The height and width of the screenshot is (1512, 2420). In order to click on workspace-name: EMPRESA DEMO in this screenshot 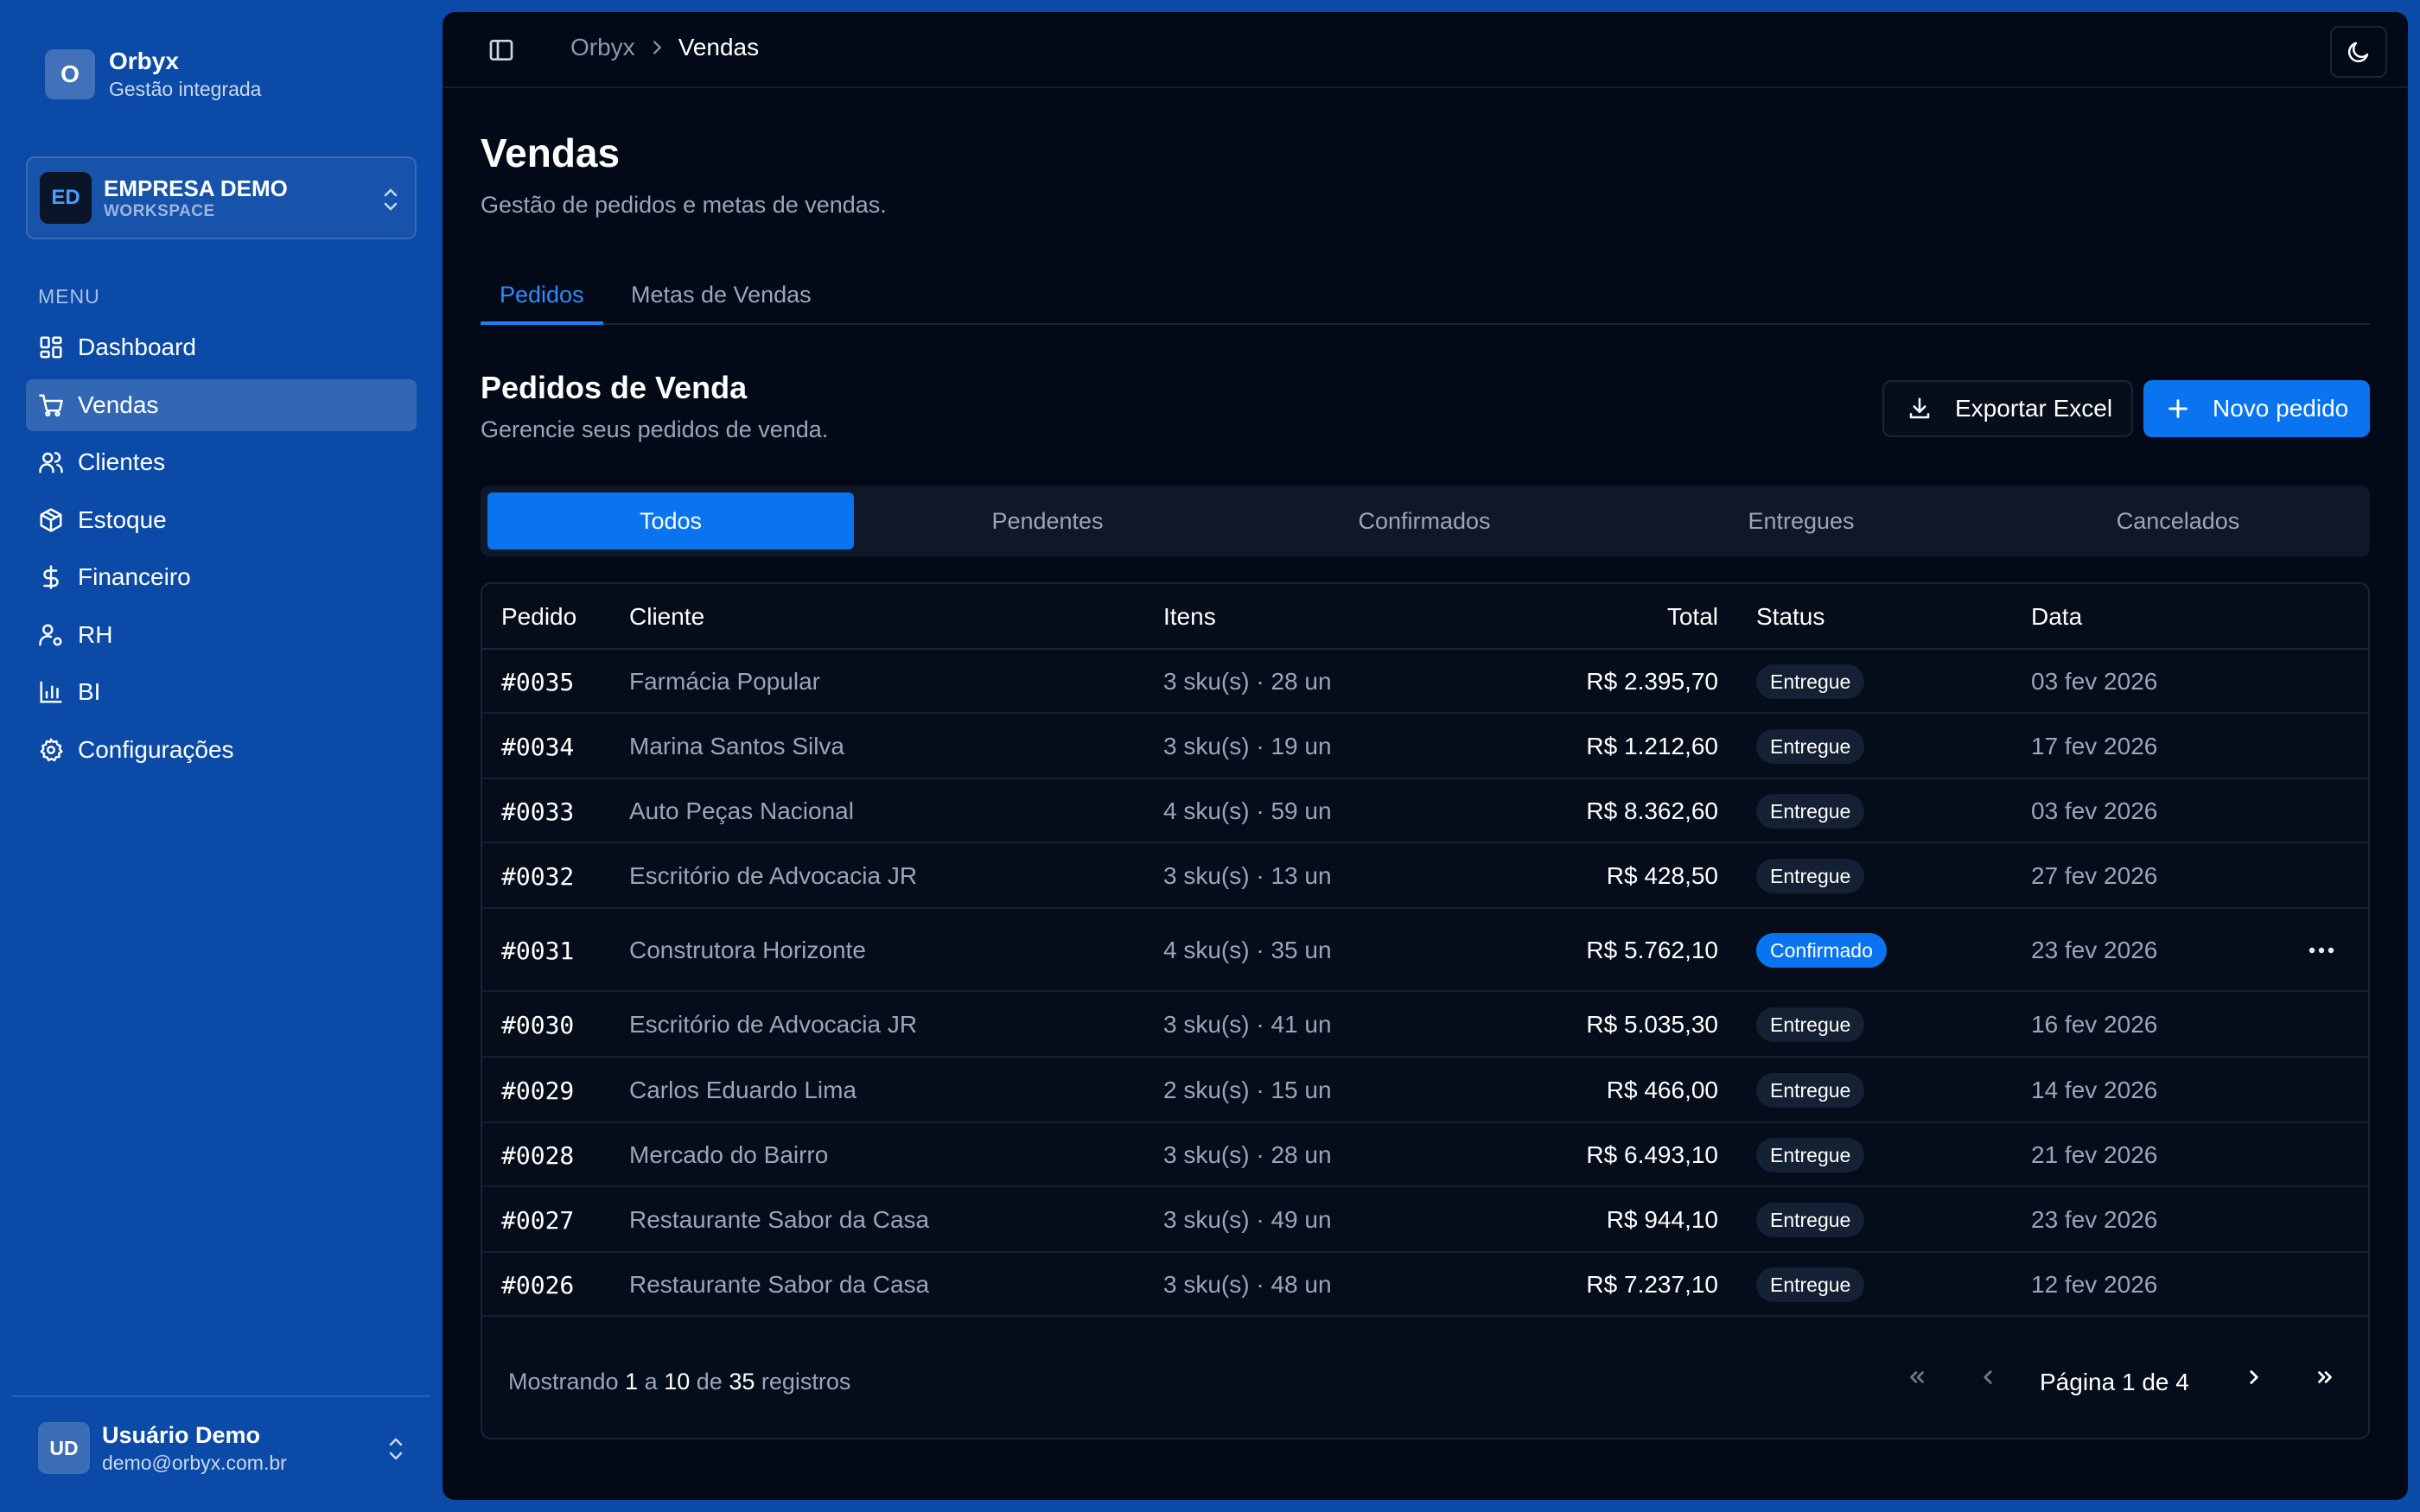, I will do `click(196, 188)`.